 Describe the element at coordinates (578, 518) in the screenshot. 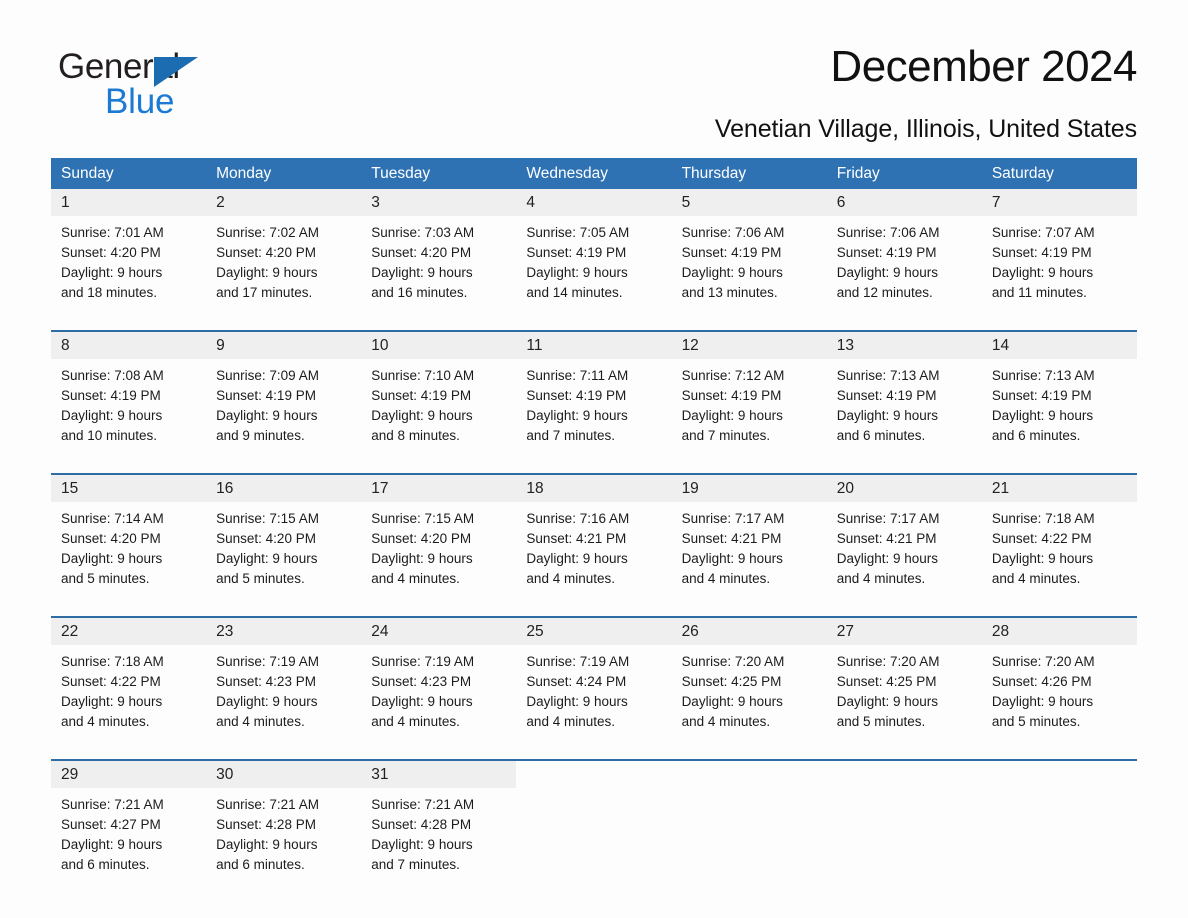

I see `sunrise-text: Sunrise: 7:16 AM` at that location.